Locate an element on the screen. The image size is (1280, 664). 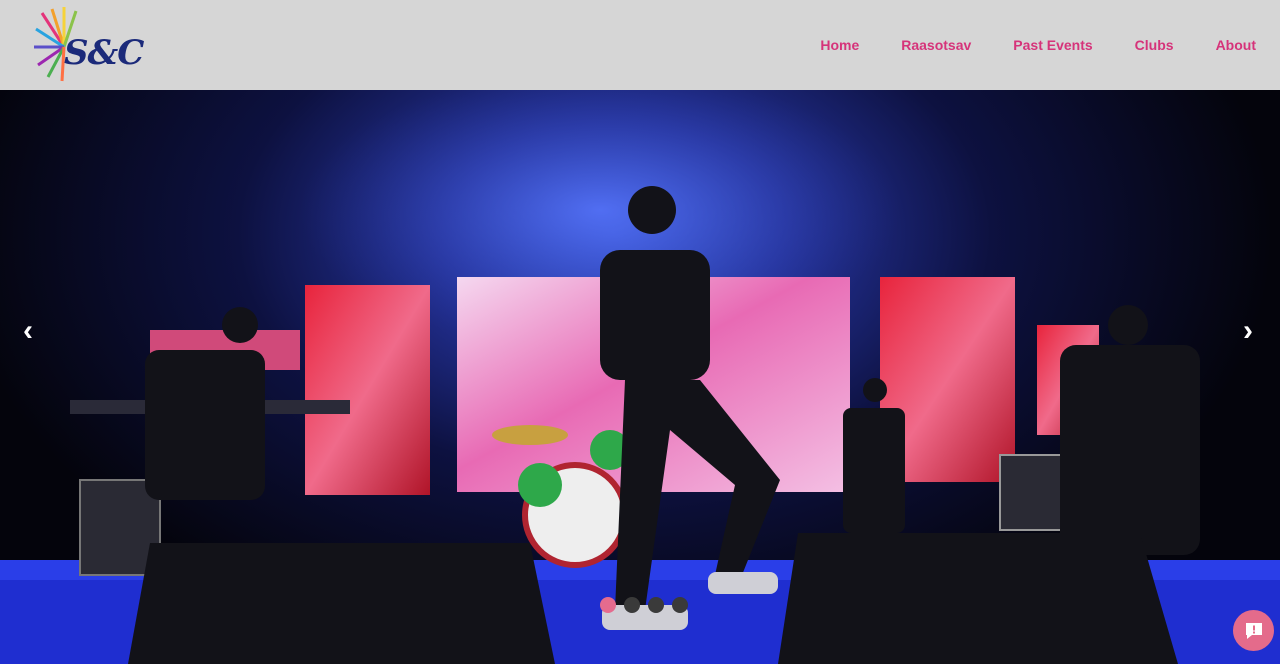
logo-text: S&C is located at coordinates (104, 53).